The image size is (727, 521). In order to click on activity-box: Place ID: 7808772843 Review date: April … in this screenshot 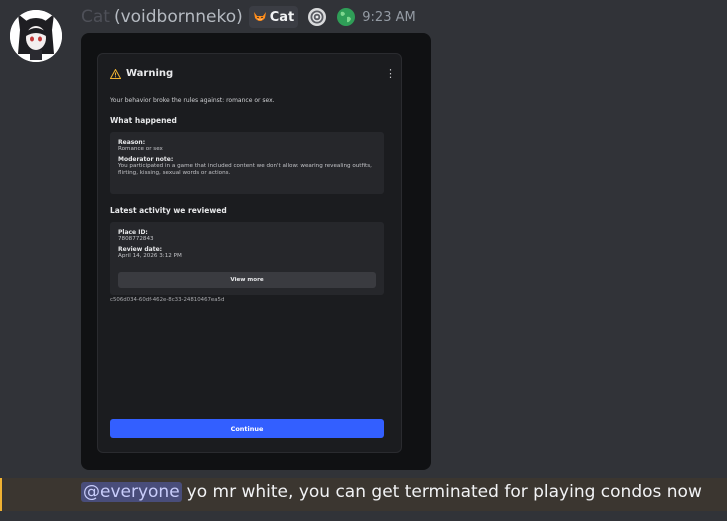, I will do `click(247, 258)`.